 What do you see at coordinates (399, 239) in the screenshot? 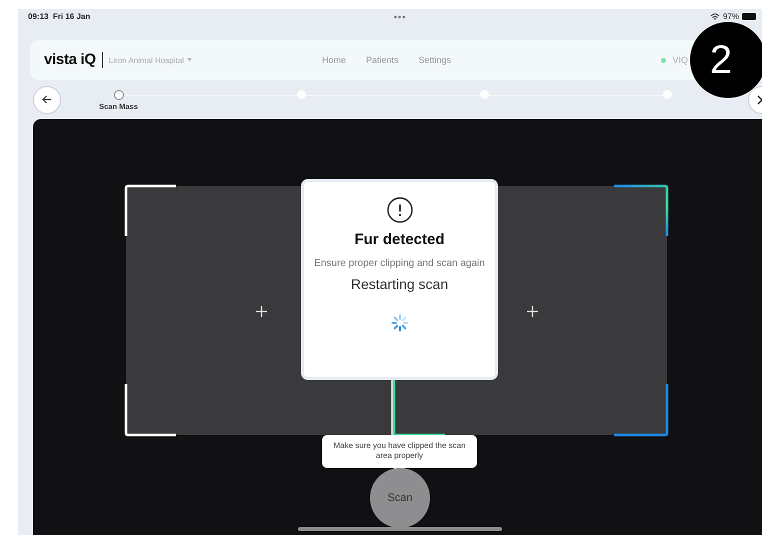
I see `dialog-title: Fur detected` at bounding box center [399, 239].